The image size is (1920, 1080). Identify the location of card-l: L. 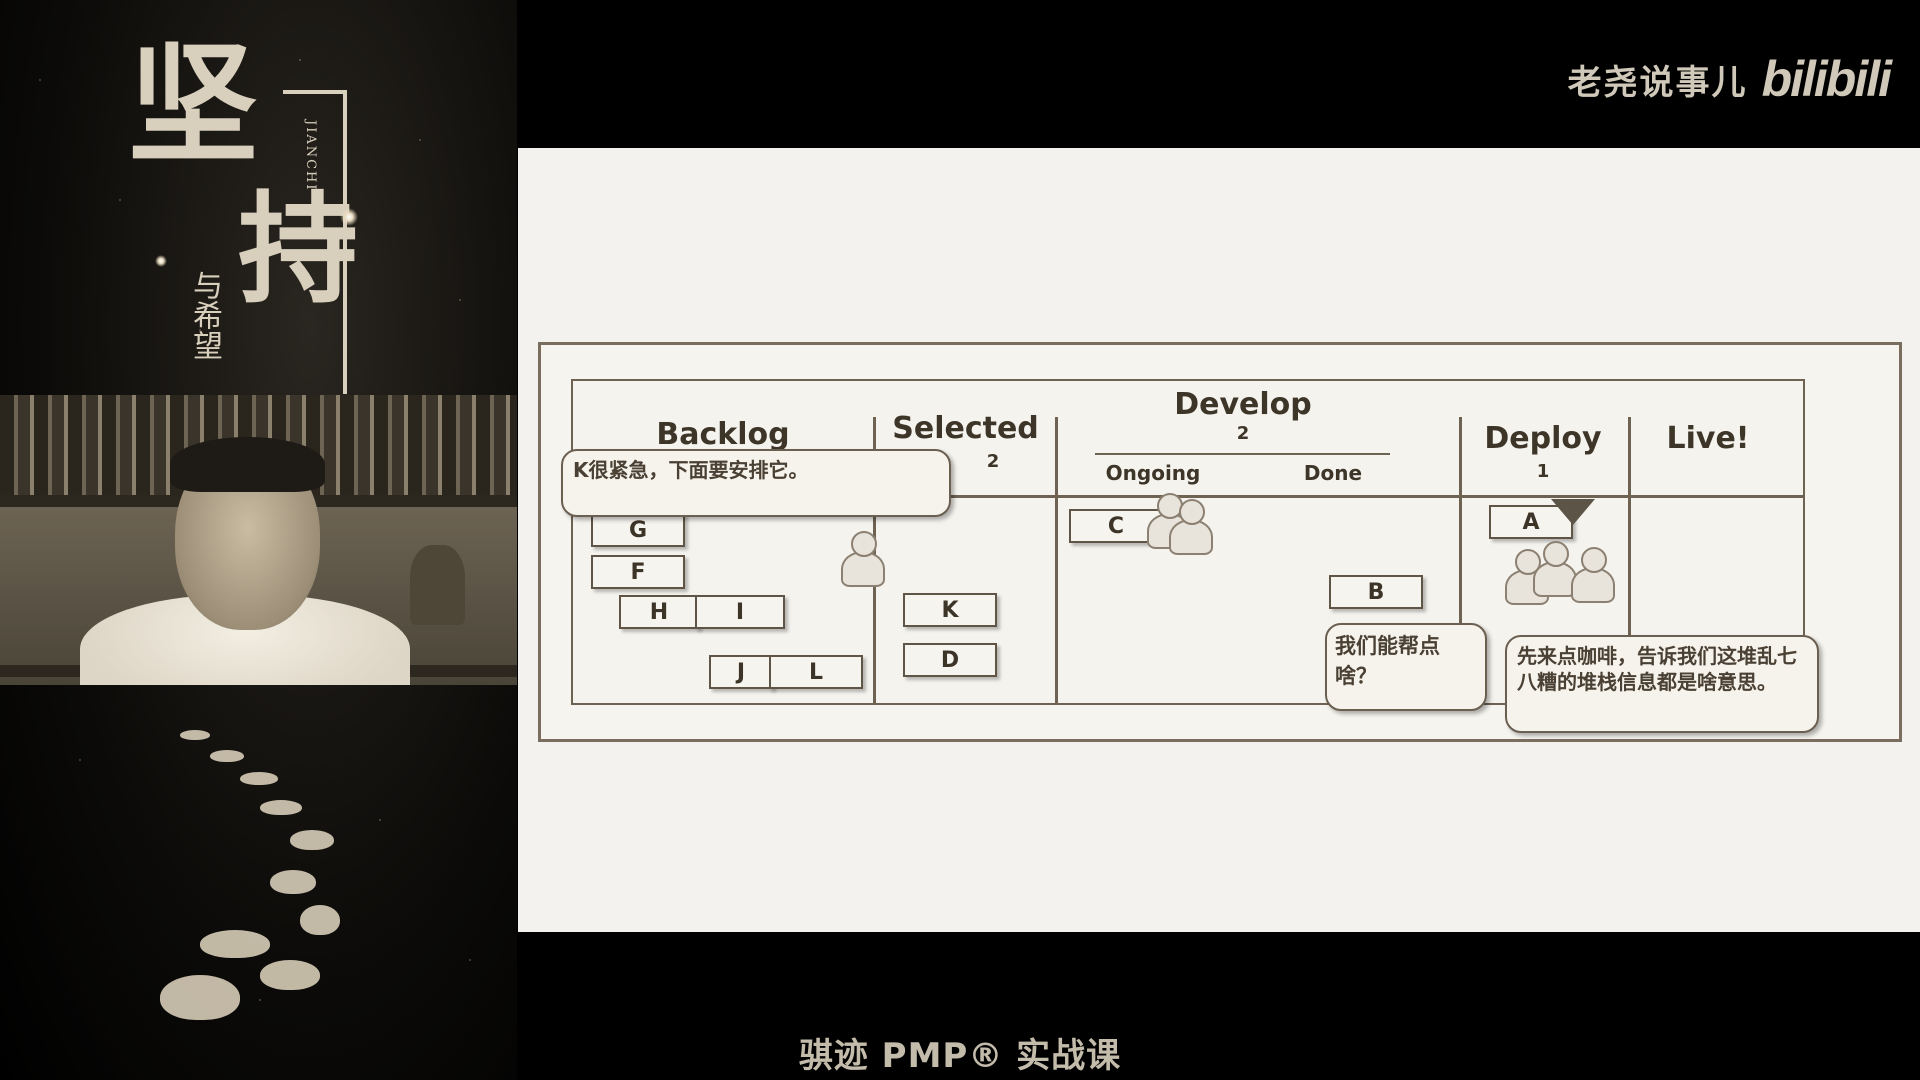
(816, 672).